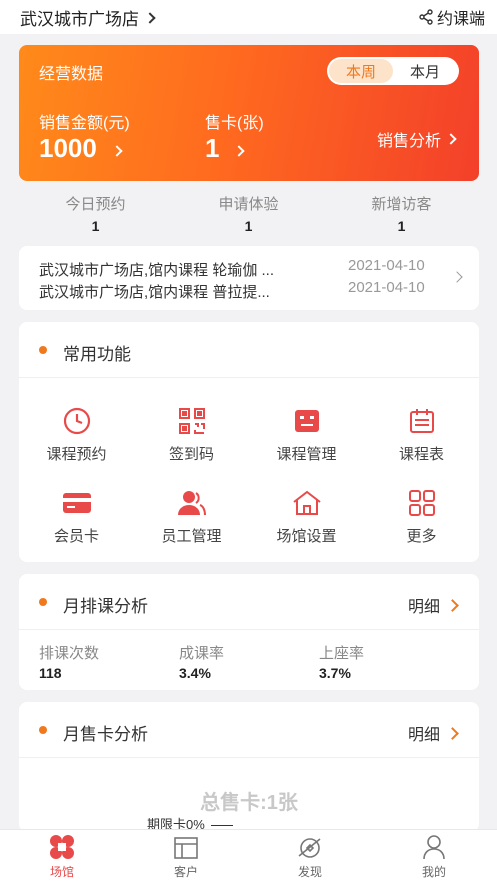 Image resolution: width=497 pixels, height=883 pixels. I want to click on top-bar: 武汉城市广场店 约课端, so click(248, 17).